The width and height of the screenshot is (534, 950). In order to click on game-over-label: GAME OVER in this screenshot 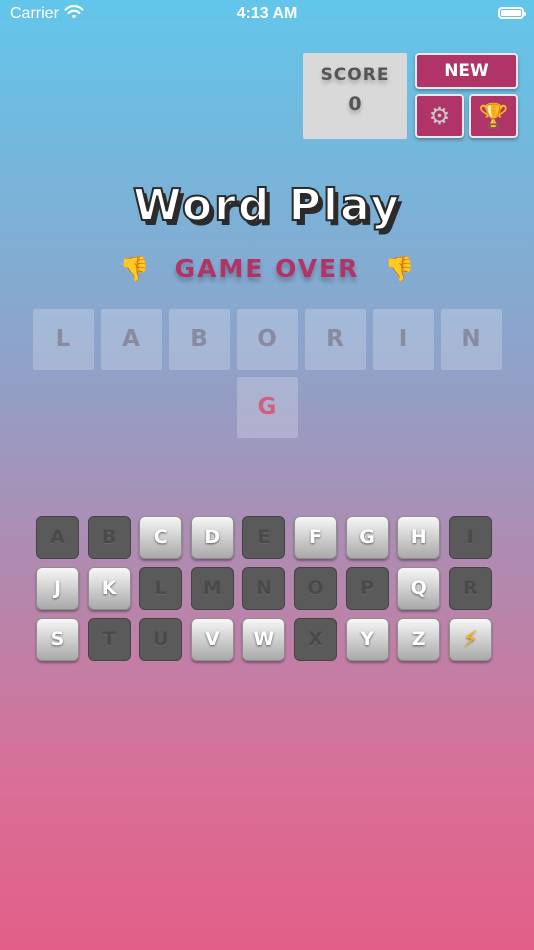, I will do `click(267, 268)`.